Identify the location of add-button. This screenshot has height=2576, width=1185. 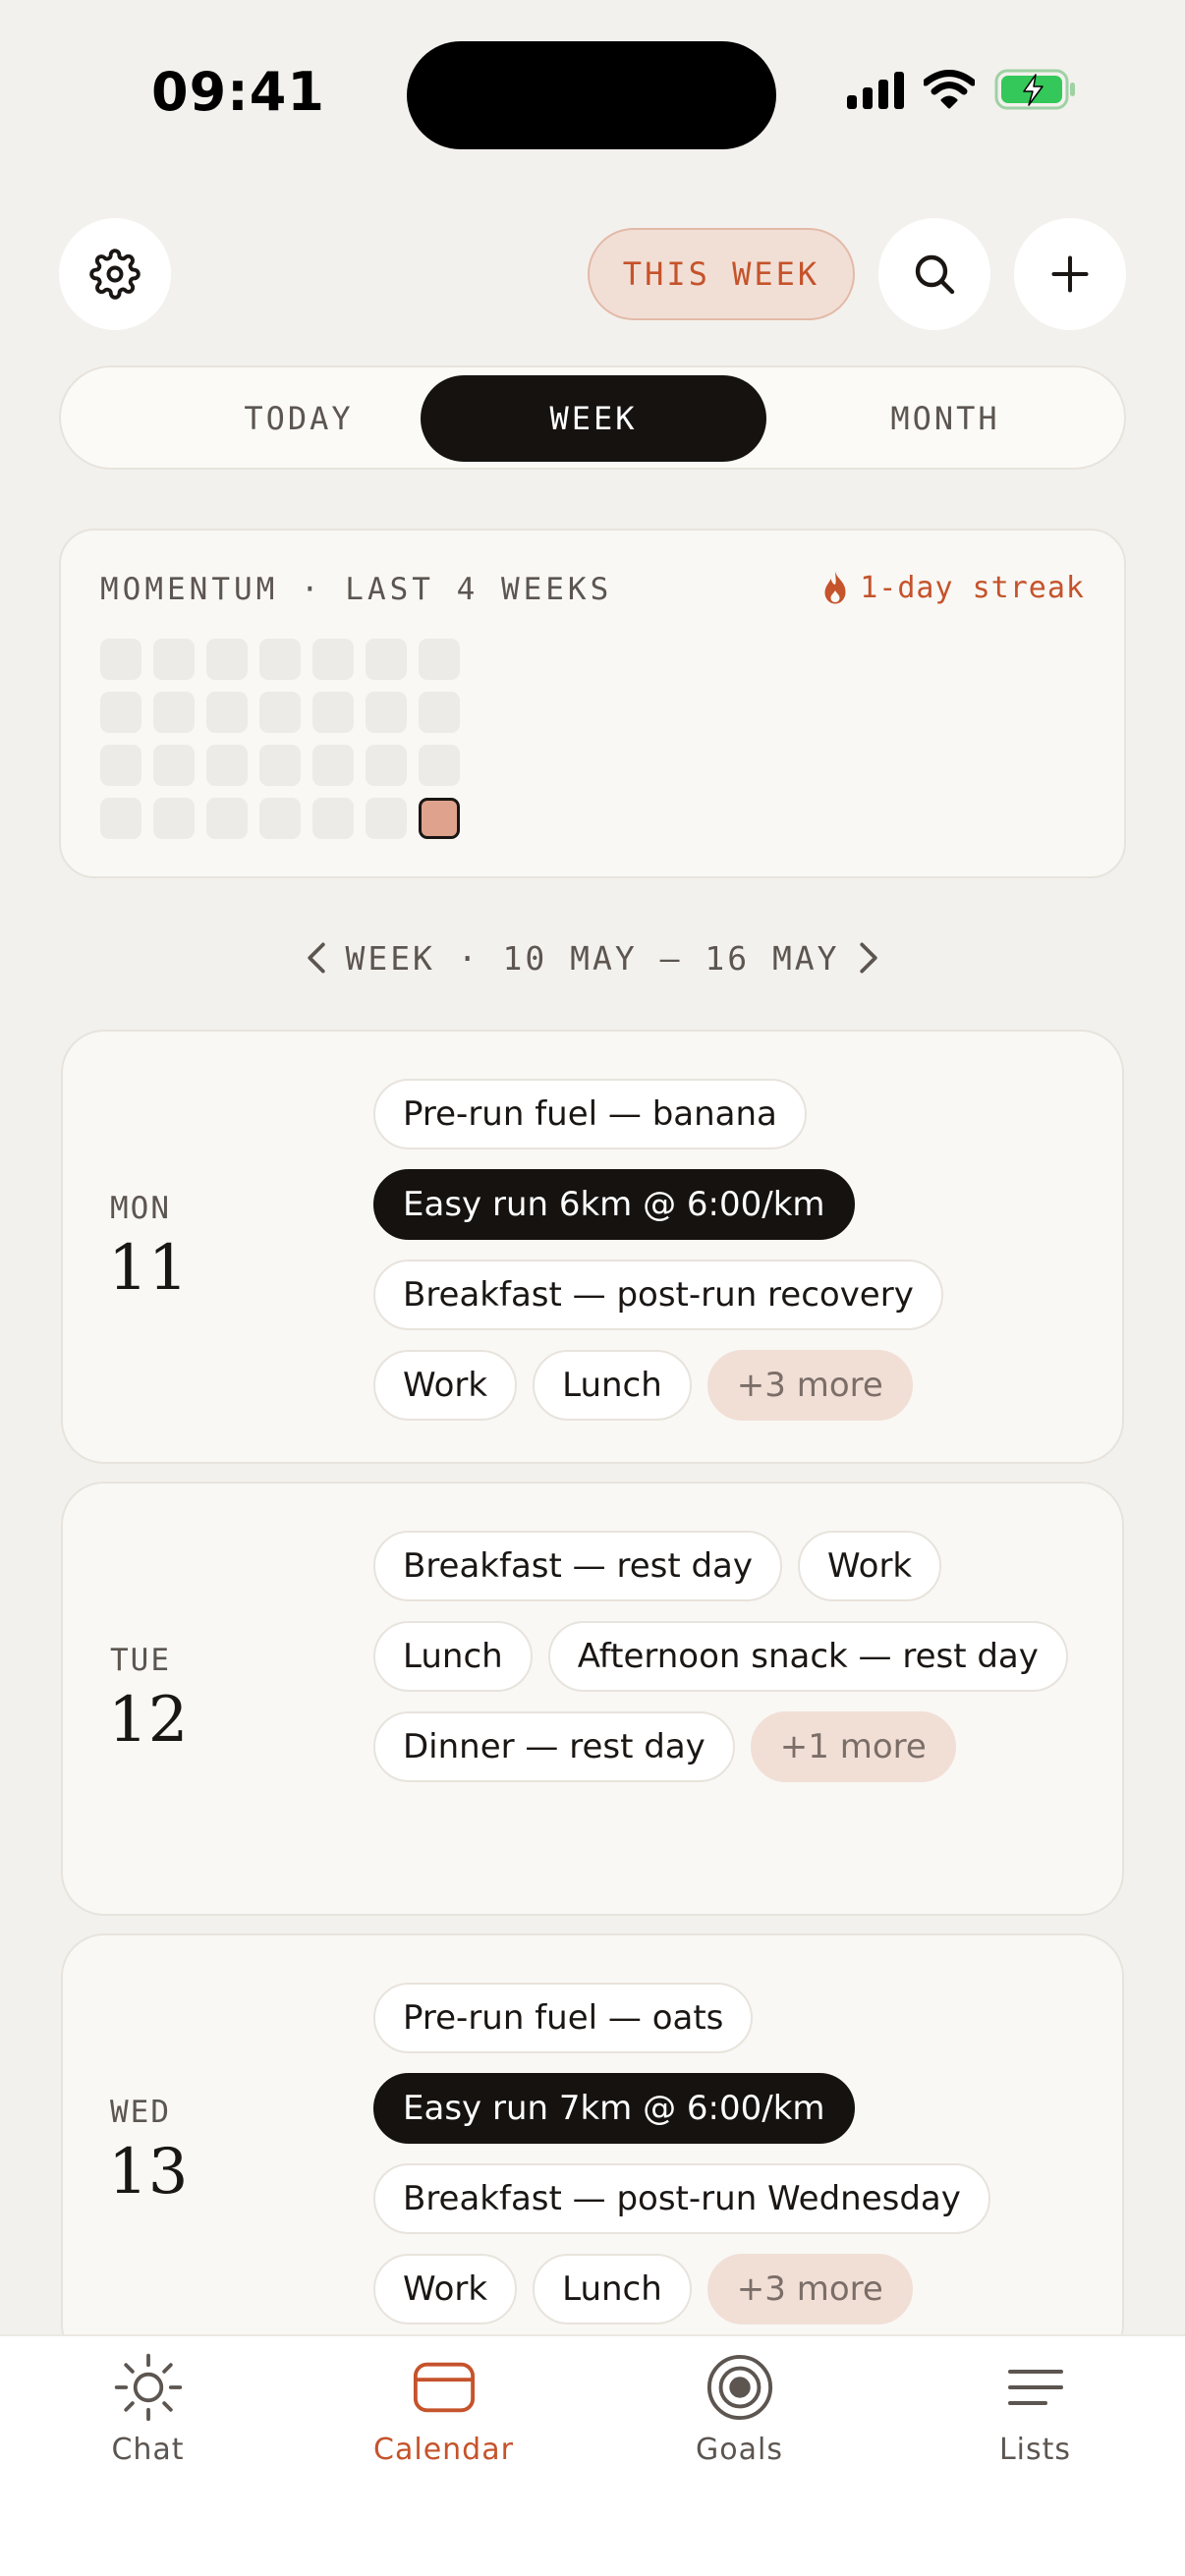
(1070, 274).